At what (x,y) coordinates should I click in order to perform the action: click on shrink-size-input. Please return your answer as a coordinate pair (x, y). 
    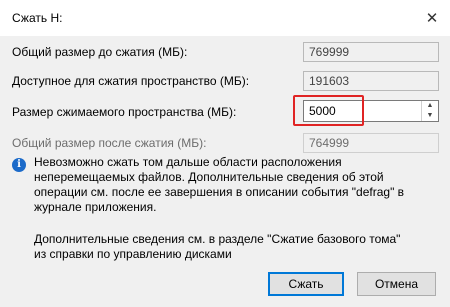
    Looking at the image, I should click on (365, 111).